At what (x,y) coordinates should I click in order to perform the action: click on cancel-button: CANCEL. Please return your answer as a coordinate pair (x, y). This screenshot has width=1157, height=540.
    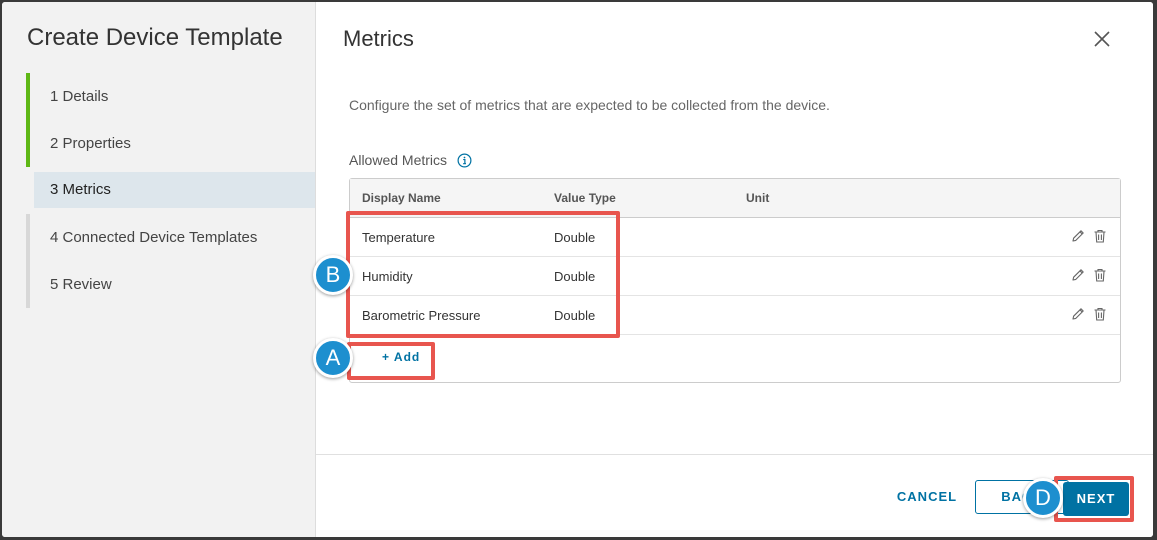
    Looking at the image, I should click on (927, 497).